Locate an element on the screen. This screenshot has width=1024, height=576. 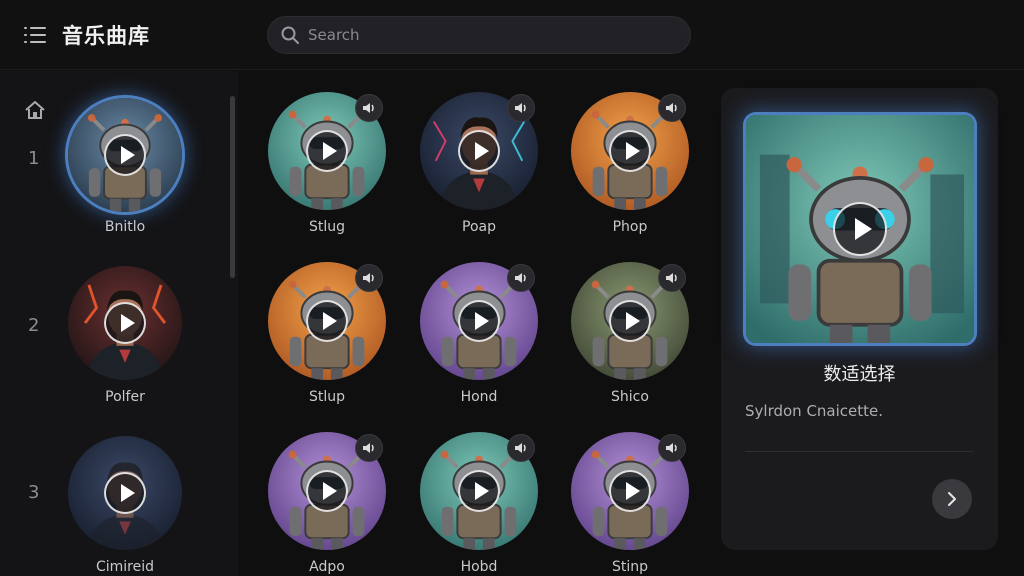
grid-item-label: Stlug is located at coordinates (327, 227).